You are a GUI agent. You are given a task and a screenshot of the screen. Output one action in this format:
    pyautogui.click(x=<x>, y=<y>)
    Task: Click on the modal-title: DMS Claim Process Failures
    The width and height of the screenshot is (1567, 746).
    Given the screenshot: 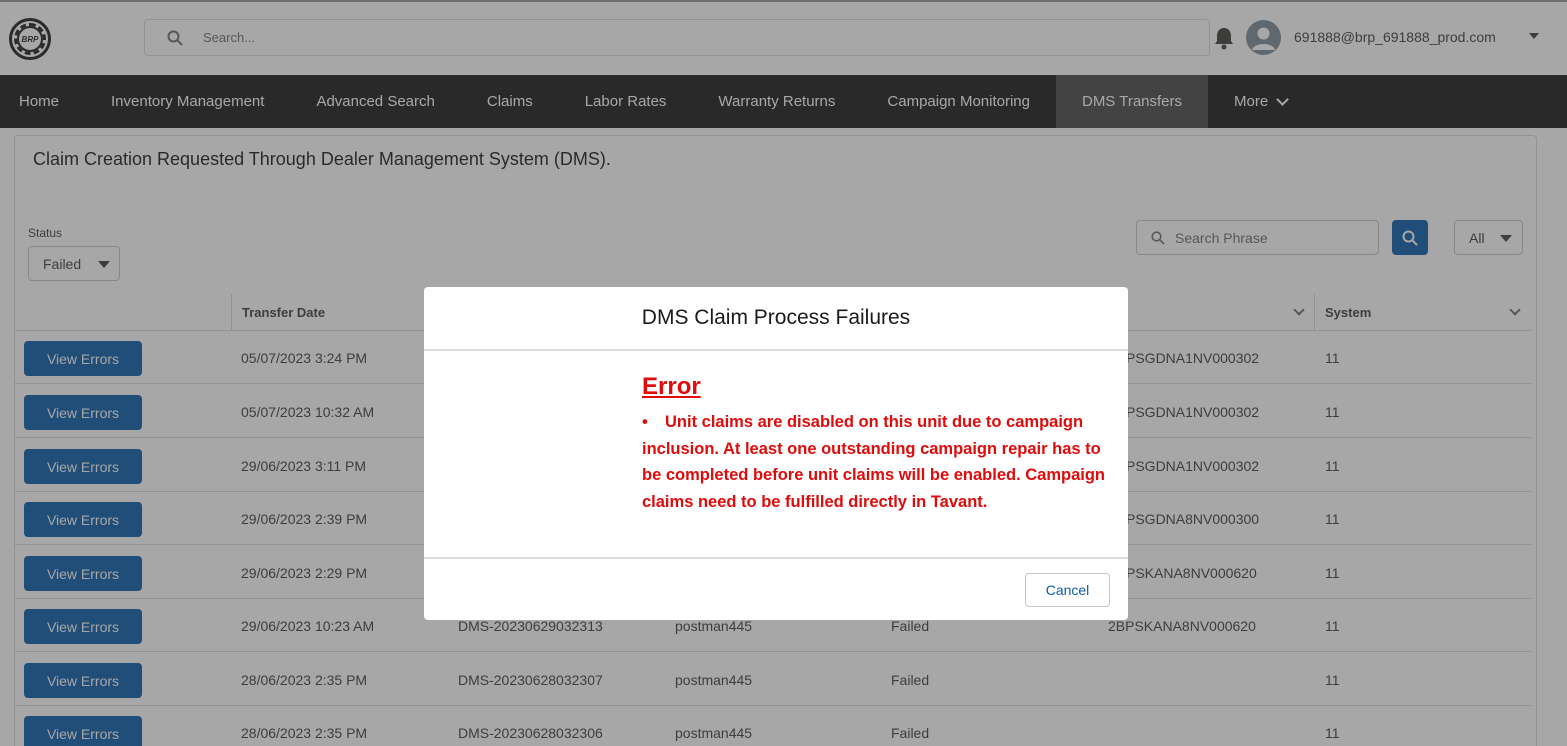 What is the action you would take?
    pyautogui.click(x=776, y=319)
    